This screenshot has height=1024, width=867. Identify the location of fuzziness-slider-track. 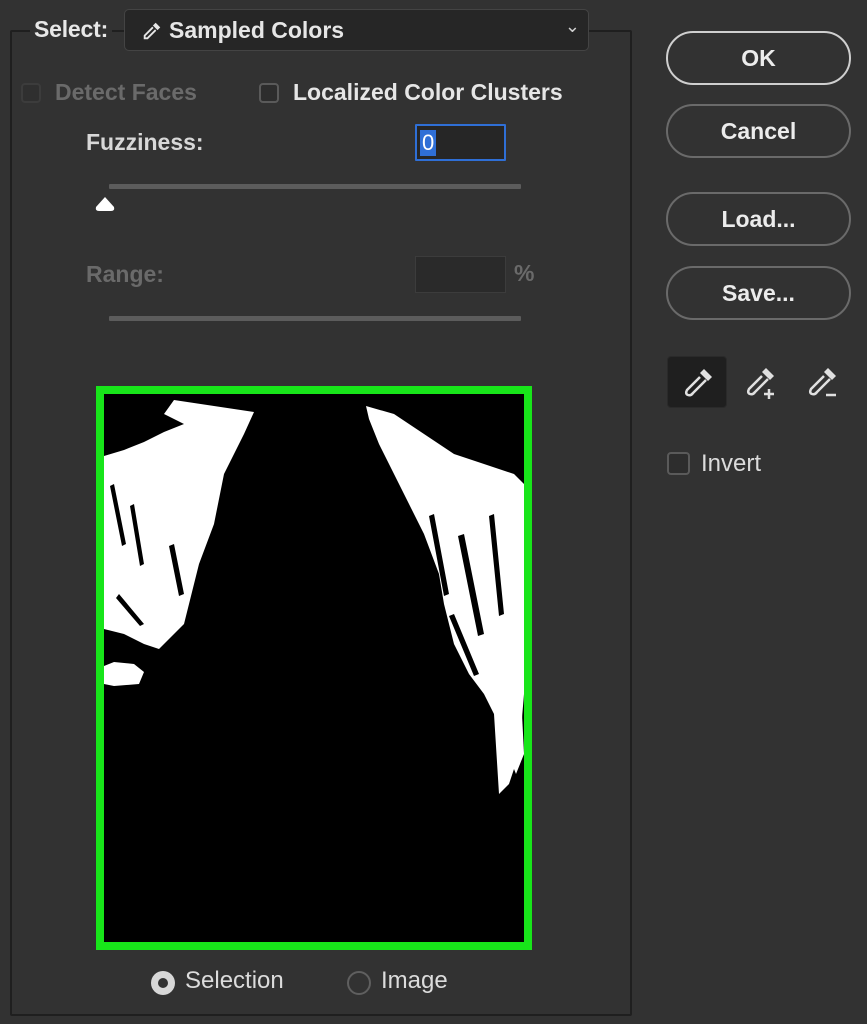
(315, 186).